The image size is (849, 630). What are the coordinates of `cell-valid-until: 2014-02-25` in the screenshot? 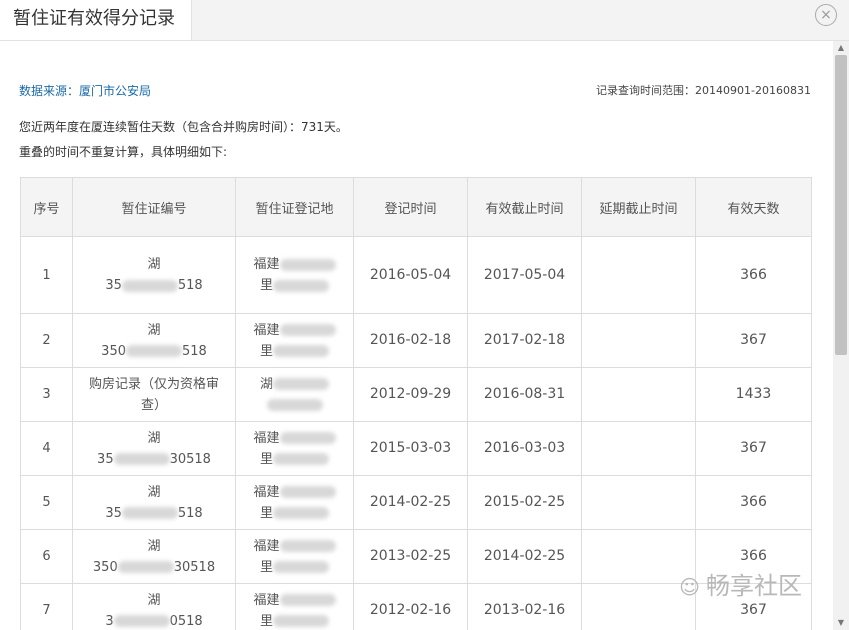 It's located at (524, 556).